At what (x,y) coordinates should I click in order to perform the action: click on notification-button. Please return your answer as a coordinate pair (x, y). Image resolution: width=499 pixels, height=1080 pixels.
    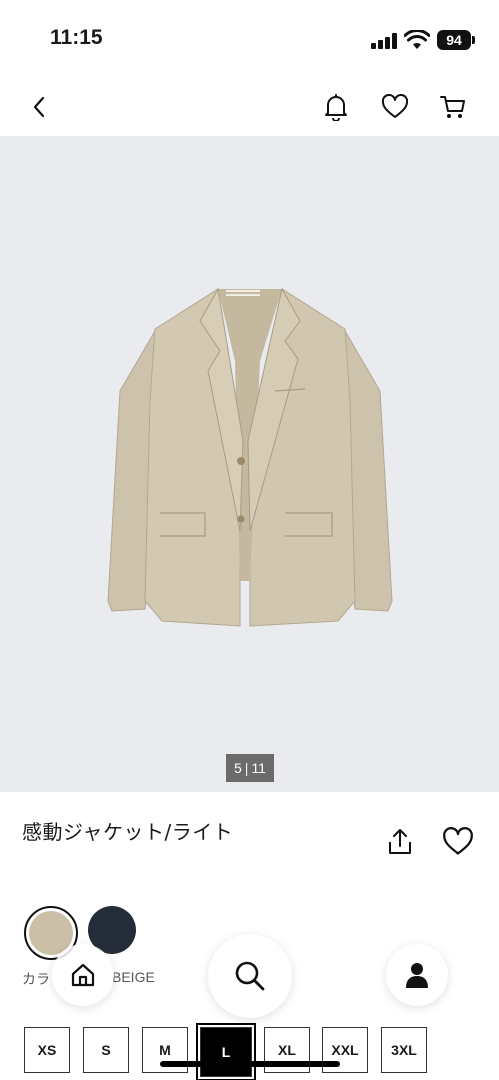
    Looking at the image, I should click on (336, 107).